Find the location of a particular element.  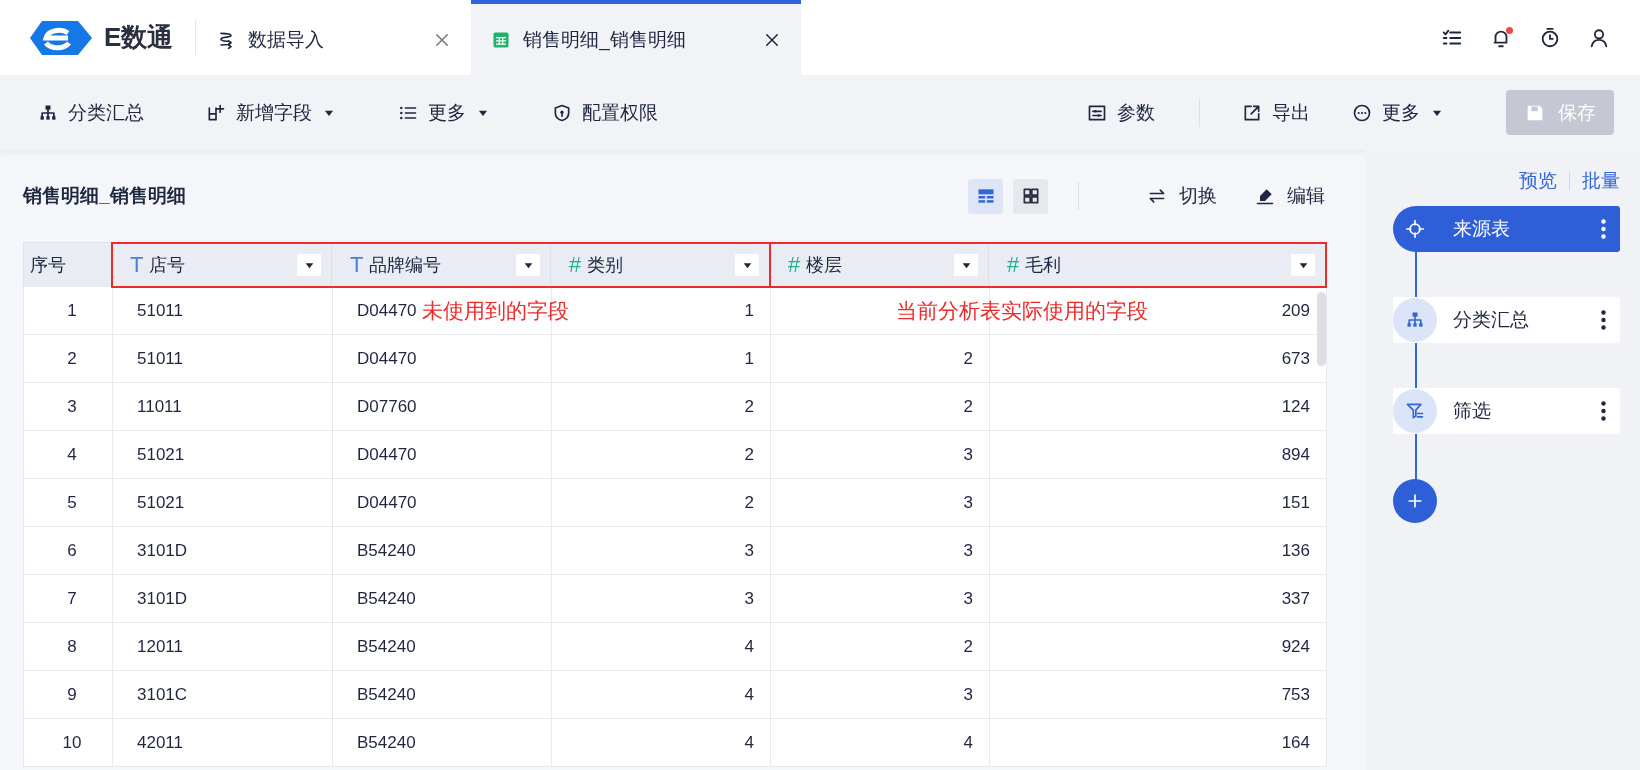

panel-link: 预览 is located at coordinates (1538, 181).